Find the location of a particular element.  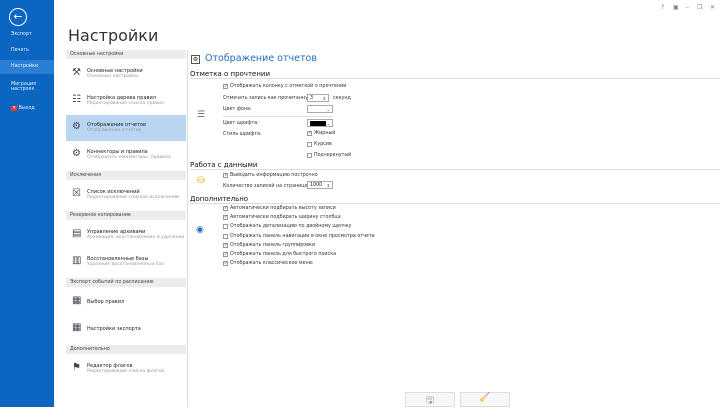

option-checkbox: ✓ Отображать панель для быстрого поиска is located at coordinates (279, 254).